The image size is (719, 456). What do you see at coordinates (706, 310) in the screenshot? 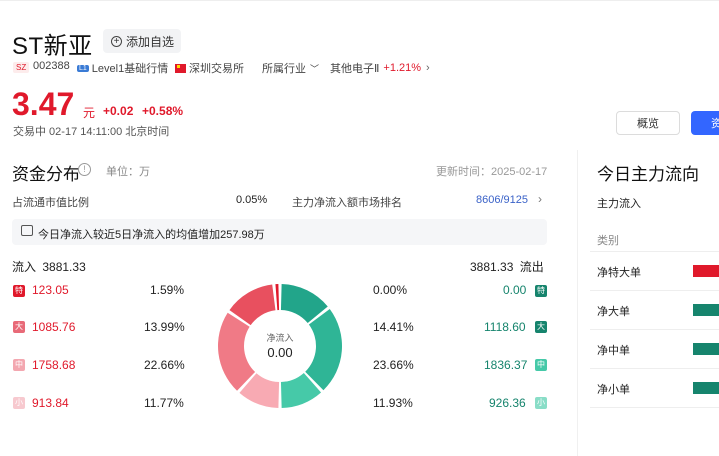
I see `bar-large` at bounding box center [706, 310].